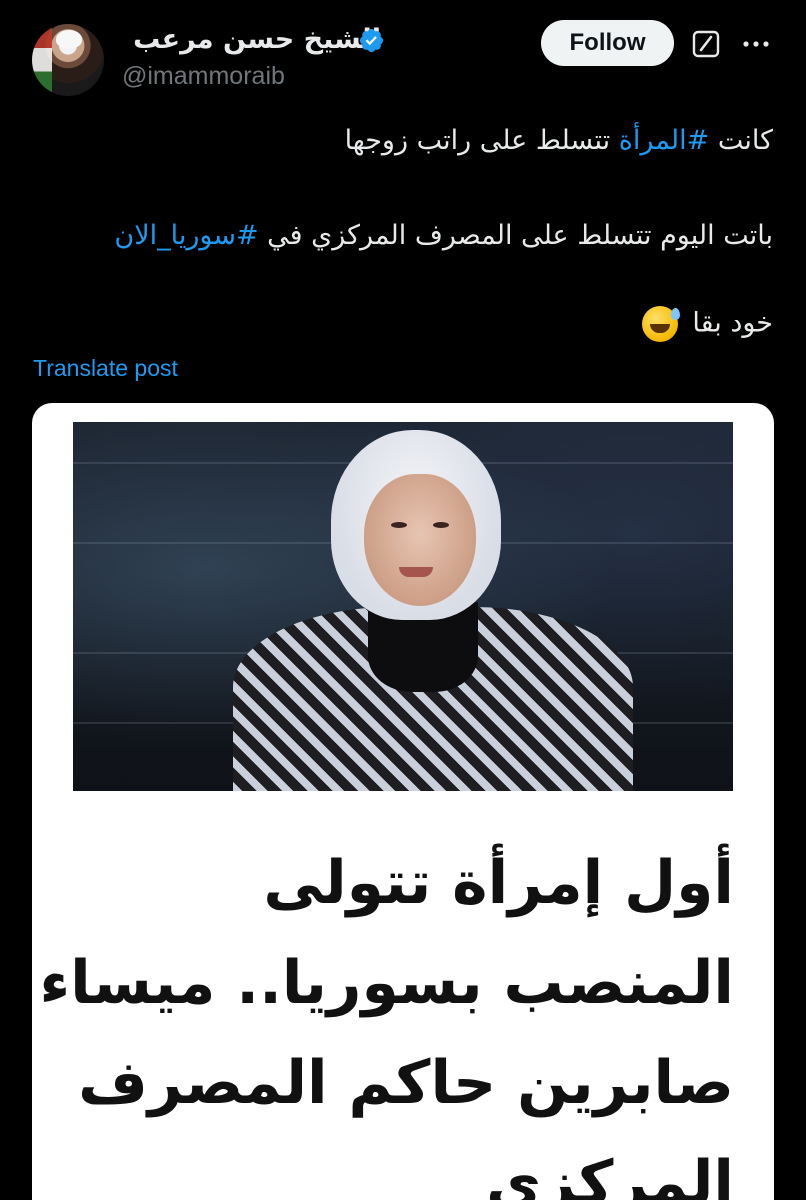  What do you see at coordinates (706, 44) in the screenshot?
I see `grok-icon` at bounding box center [706, 44].